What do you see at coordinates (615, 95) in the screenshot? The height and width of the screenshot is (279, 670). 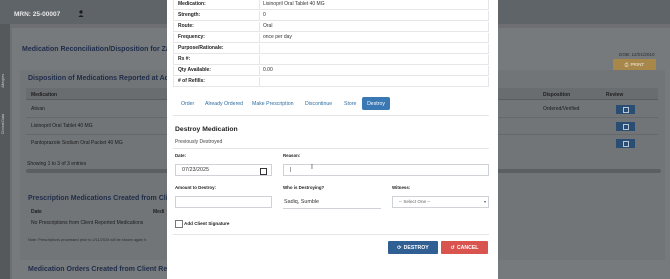 I see `column-review: Review` at bounding box center [615, 95].